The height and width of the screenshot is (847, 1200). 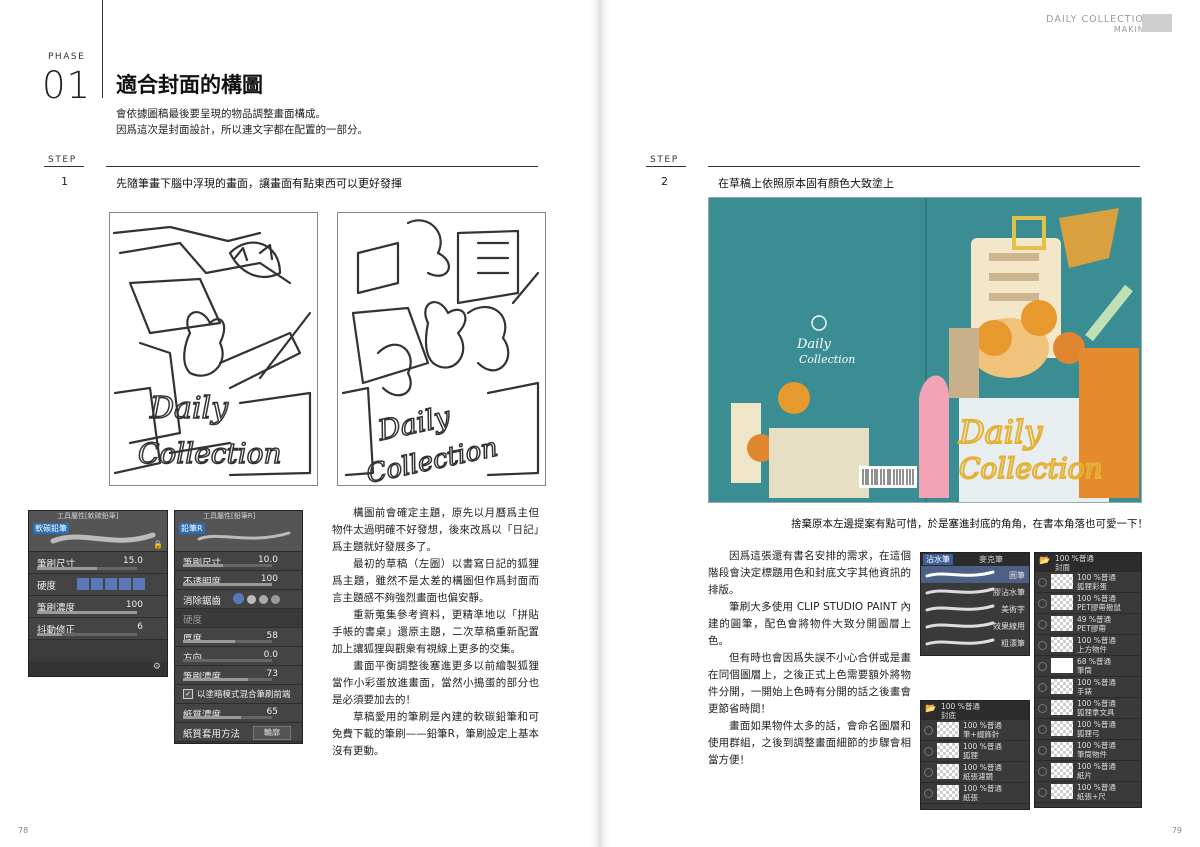 What do you see at coordinates (1088, 562) in the screenshot?
I see `layer-group-front-cover: 📂 100 %普通 封面` at bounding box center [1088, 562].